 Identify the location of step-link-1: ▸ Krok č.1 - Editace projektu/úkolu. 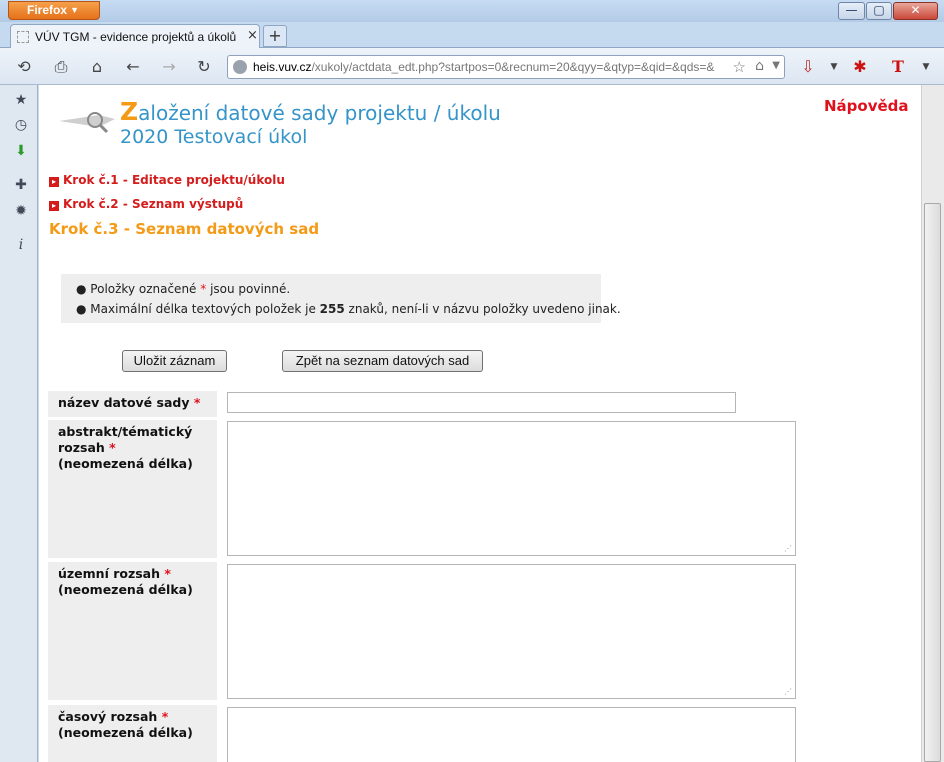
(167, 180).